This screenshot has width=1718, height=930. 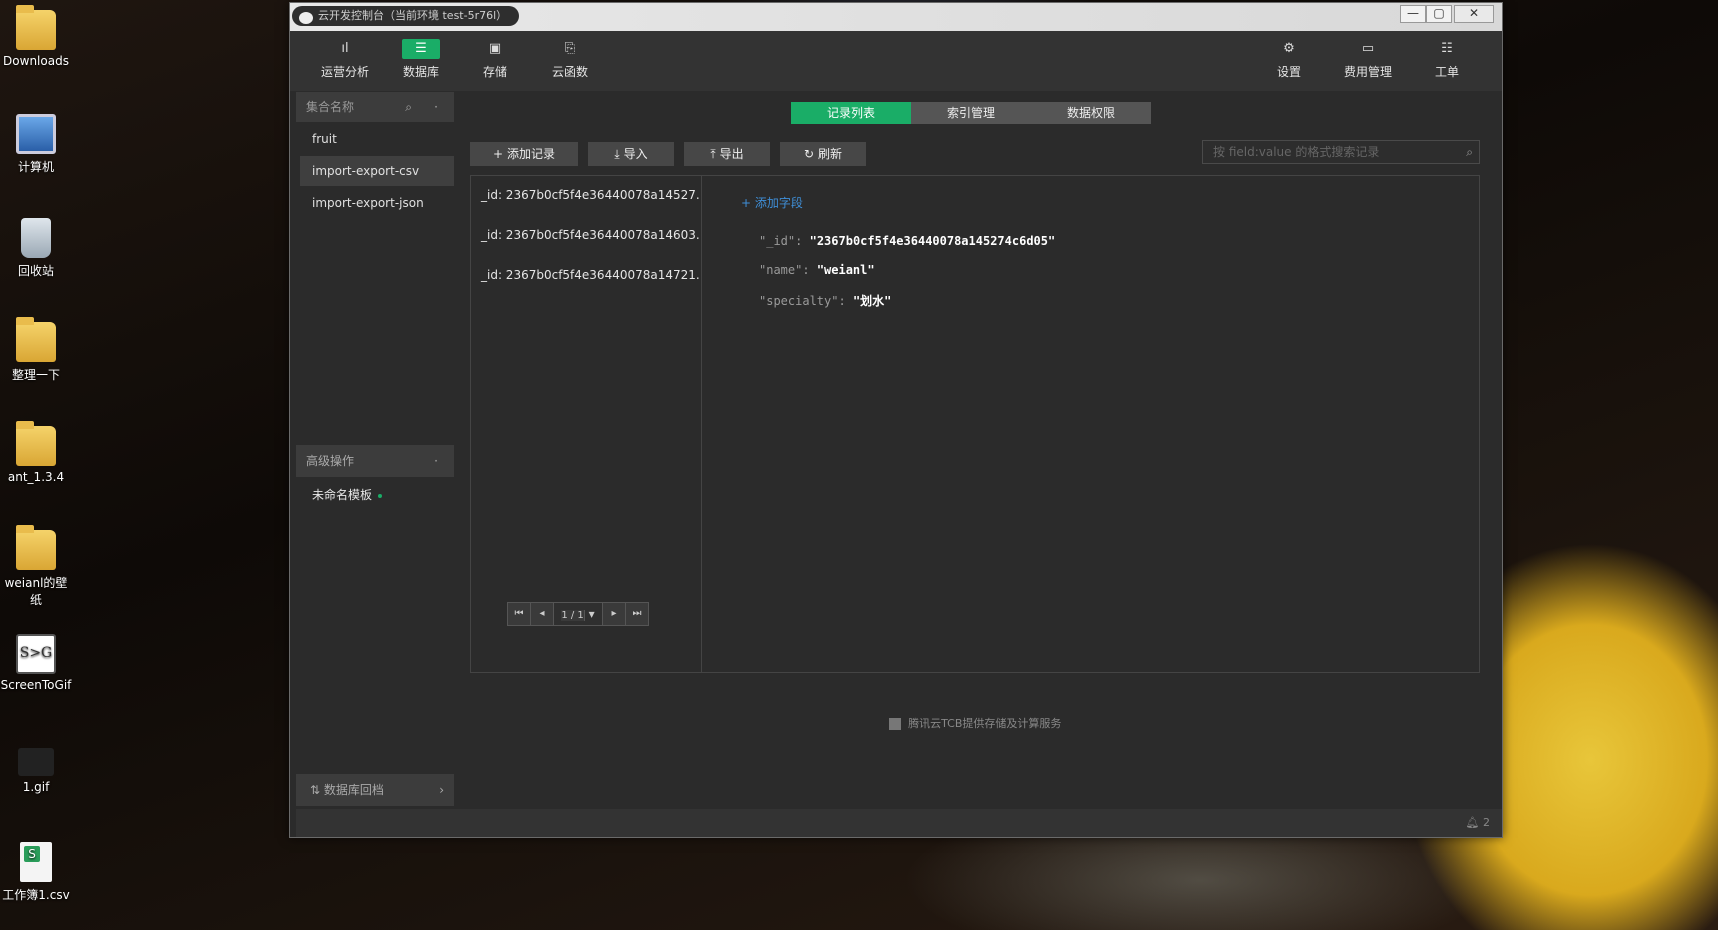 What do you see at coordinates (35, 375) in the screenshot?
I see `desktop-icon-label: 整理一下` at bounding box center [35, 375].